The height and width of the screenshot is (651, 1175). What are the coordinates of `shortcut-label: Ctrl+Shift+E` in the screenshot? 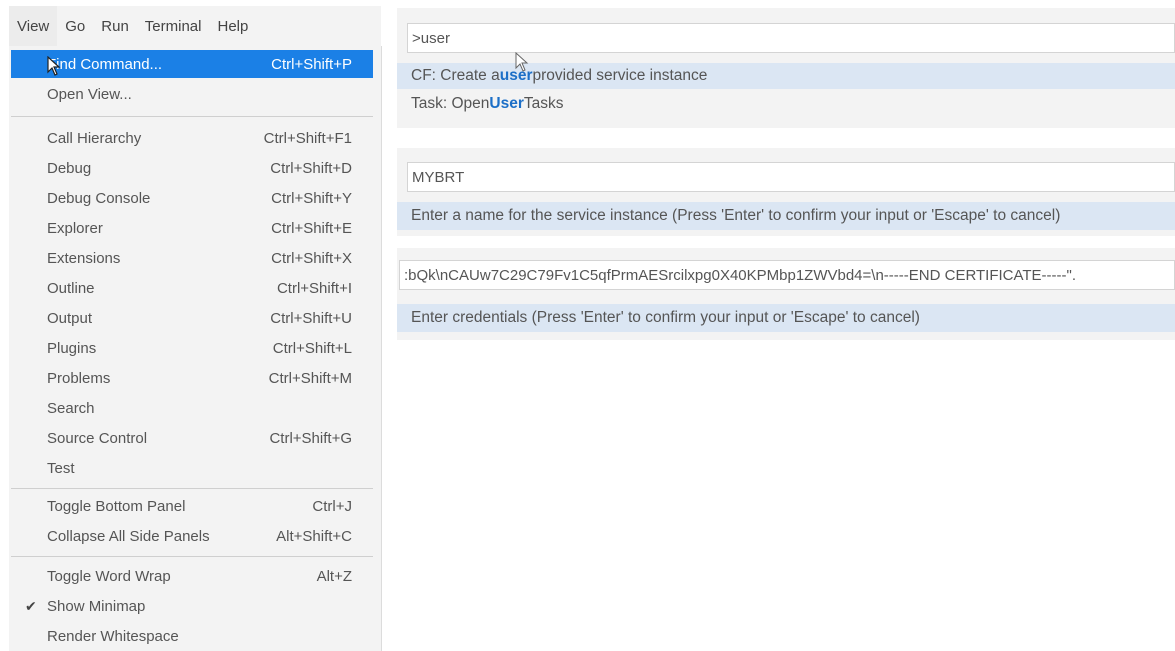 It's located at (311, 228).